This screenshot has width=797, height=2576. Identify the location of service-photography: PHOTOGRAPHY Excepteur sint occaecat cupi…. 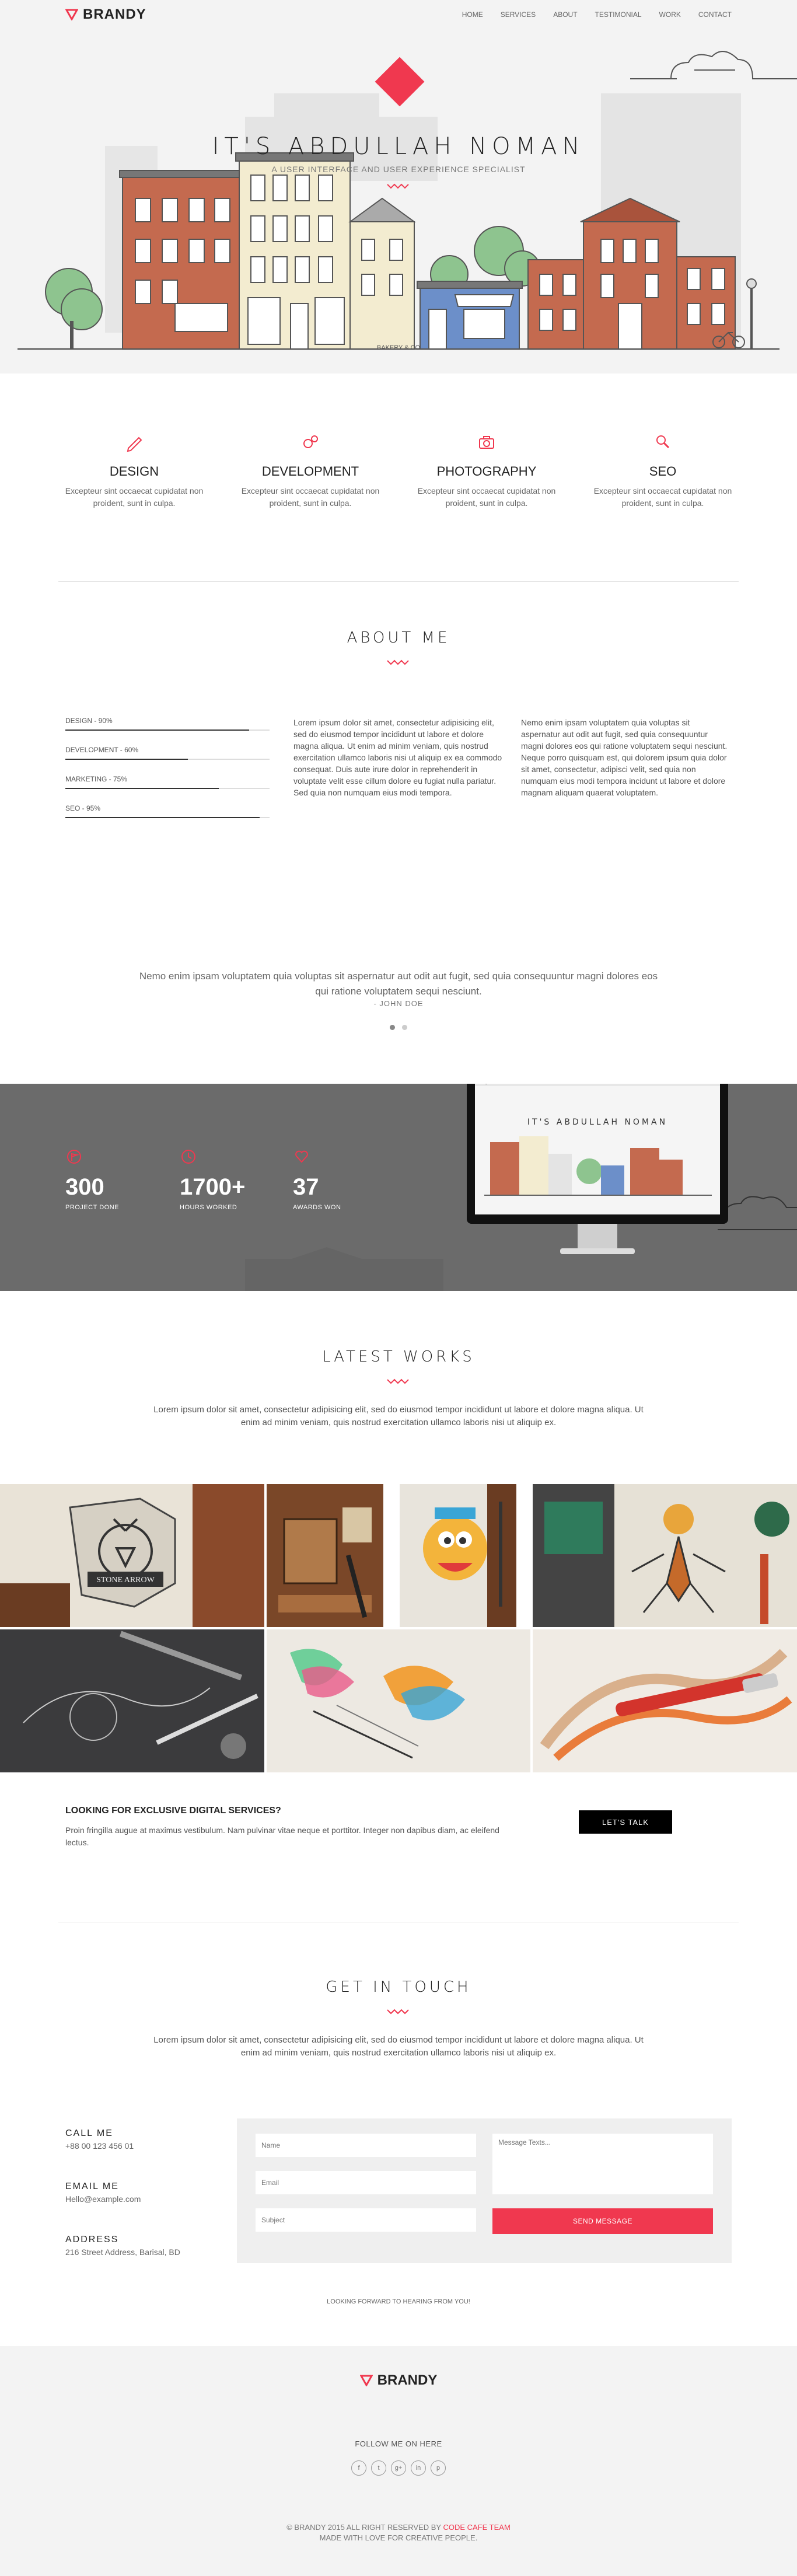
(486, 470).